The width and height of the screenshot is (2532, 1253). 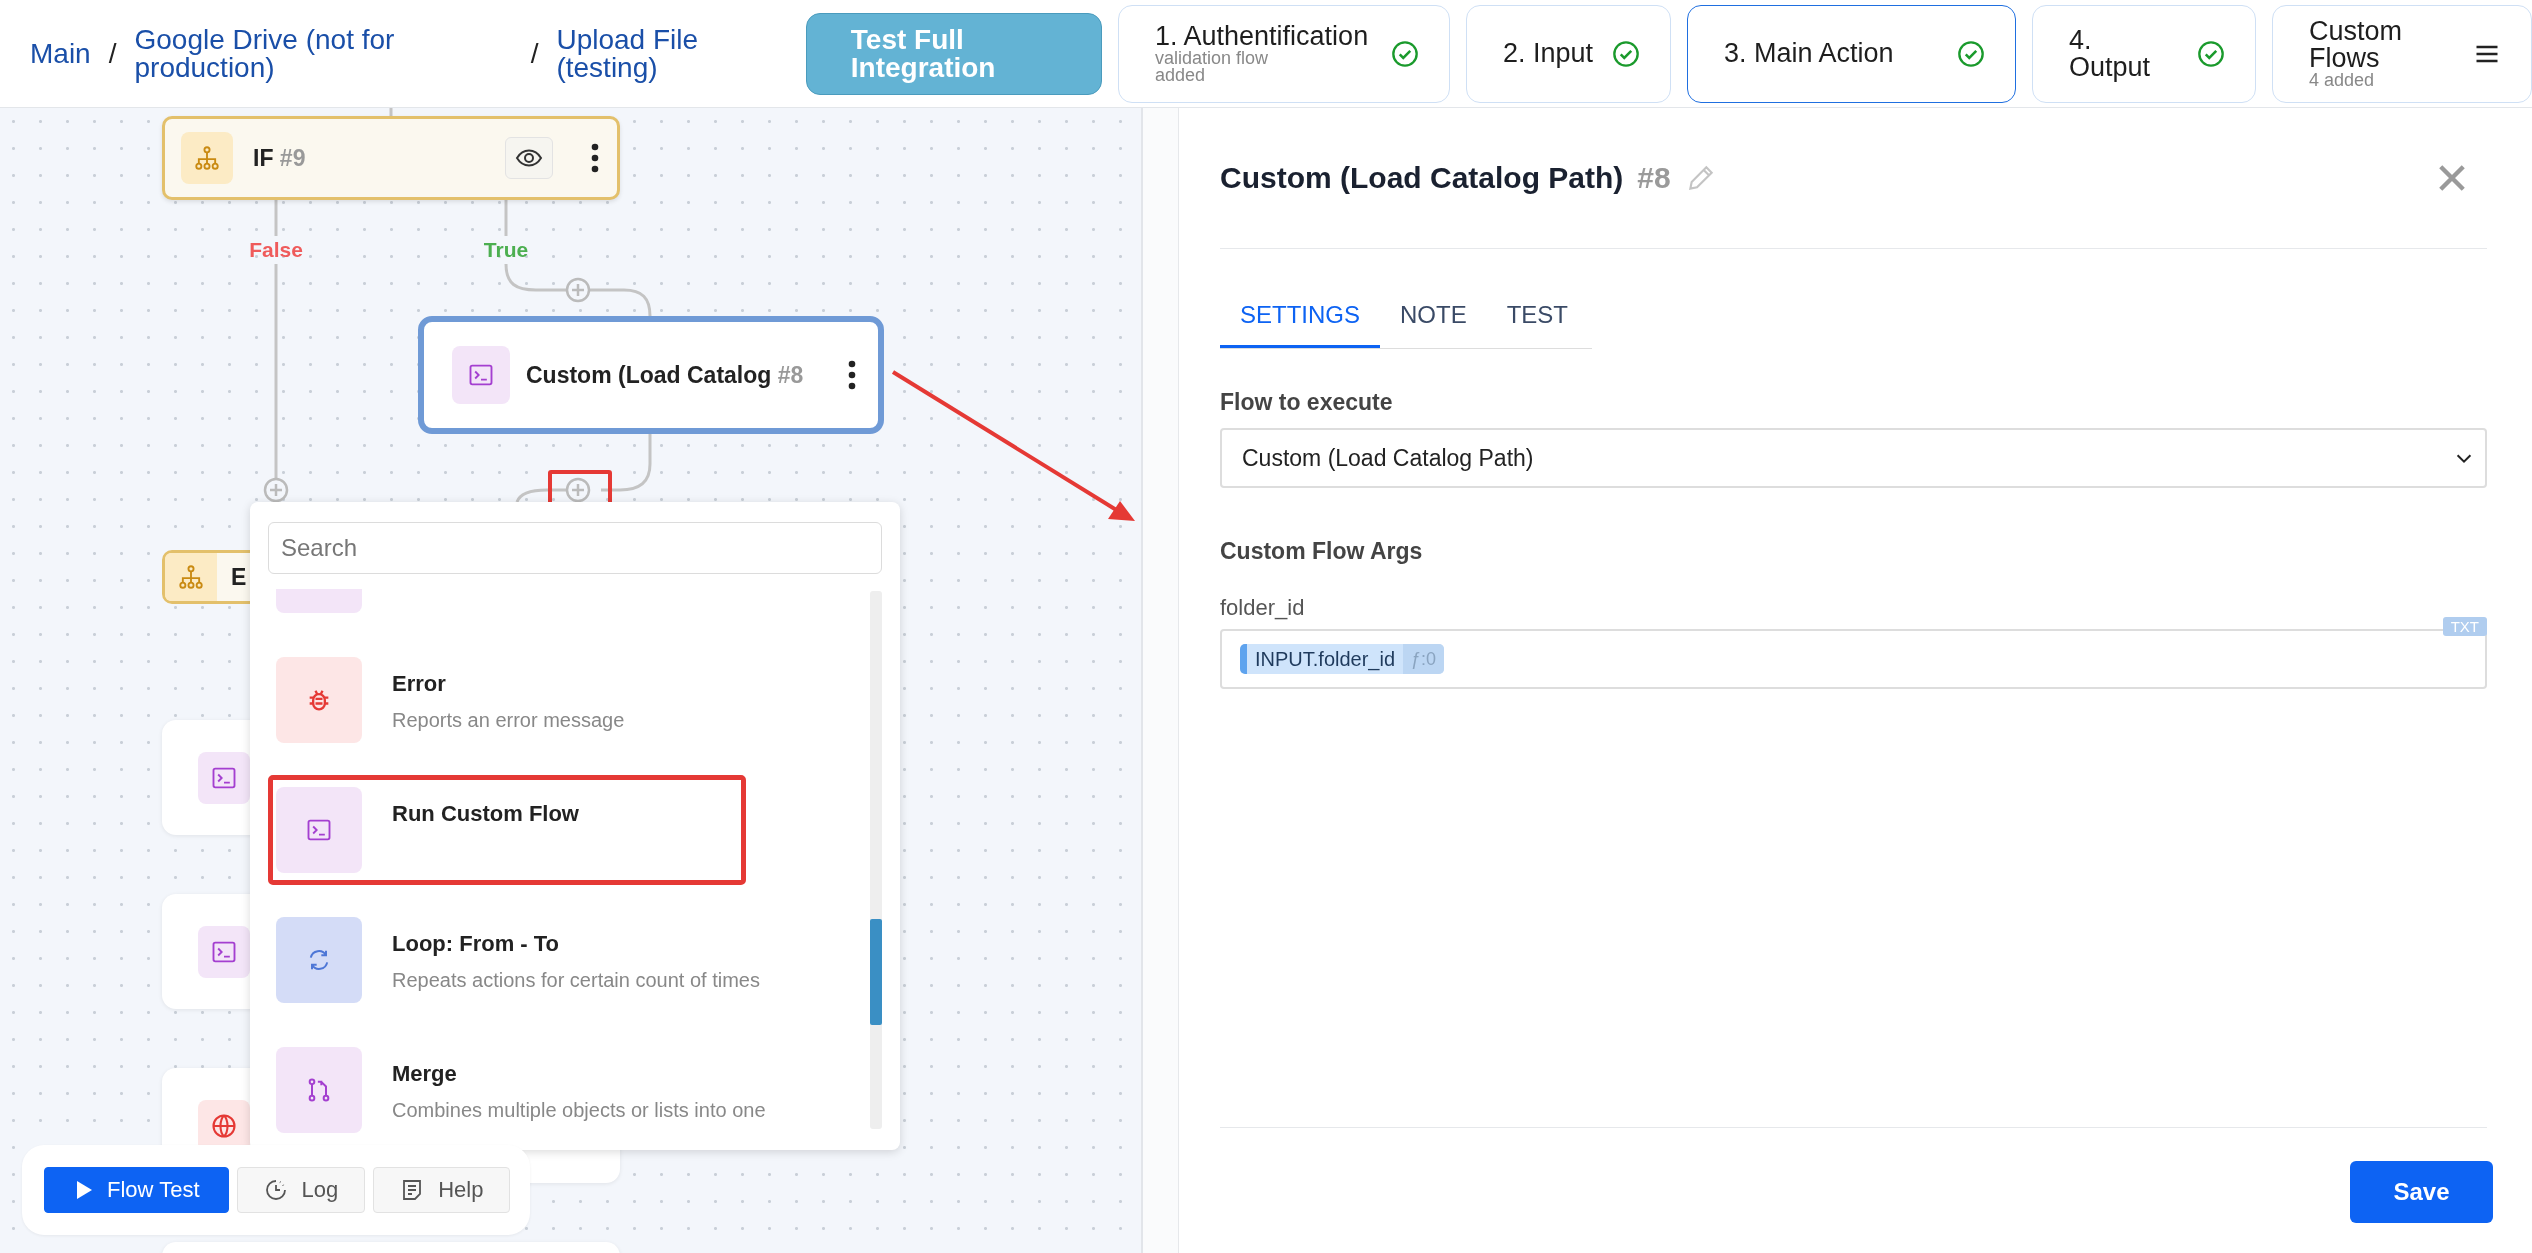 What do you see at coordinates (476, 944) in the screenshot?
I see `item-title: Loop: From - To` at bounding box center [476, 944].